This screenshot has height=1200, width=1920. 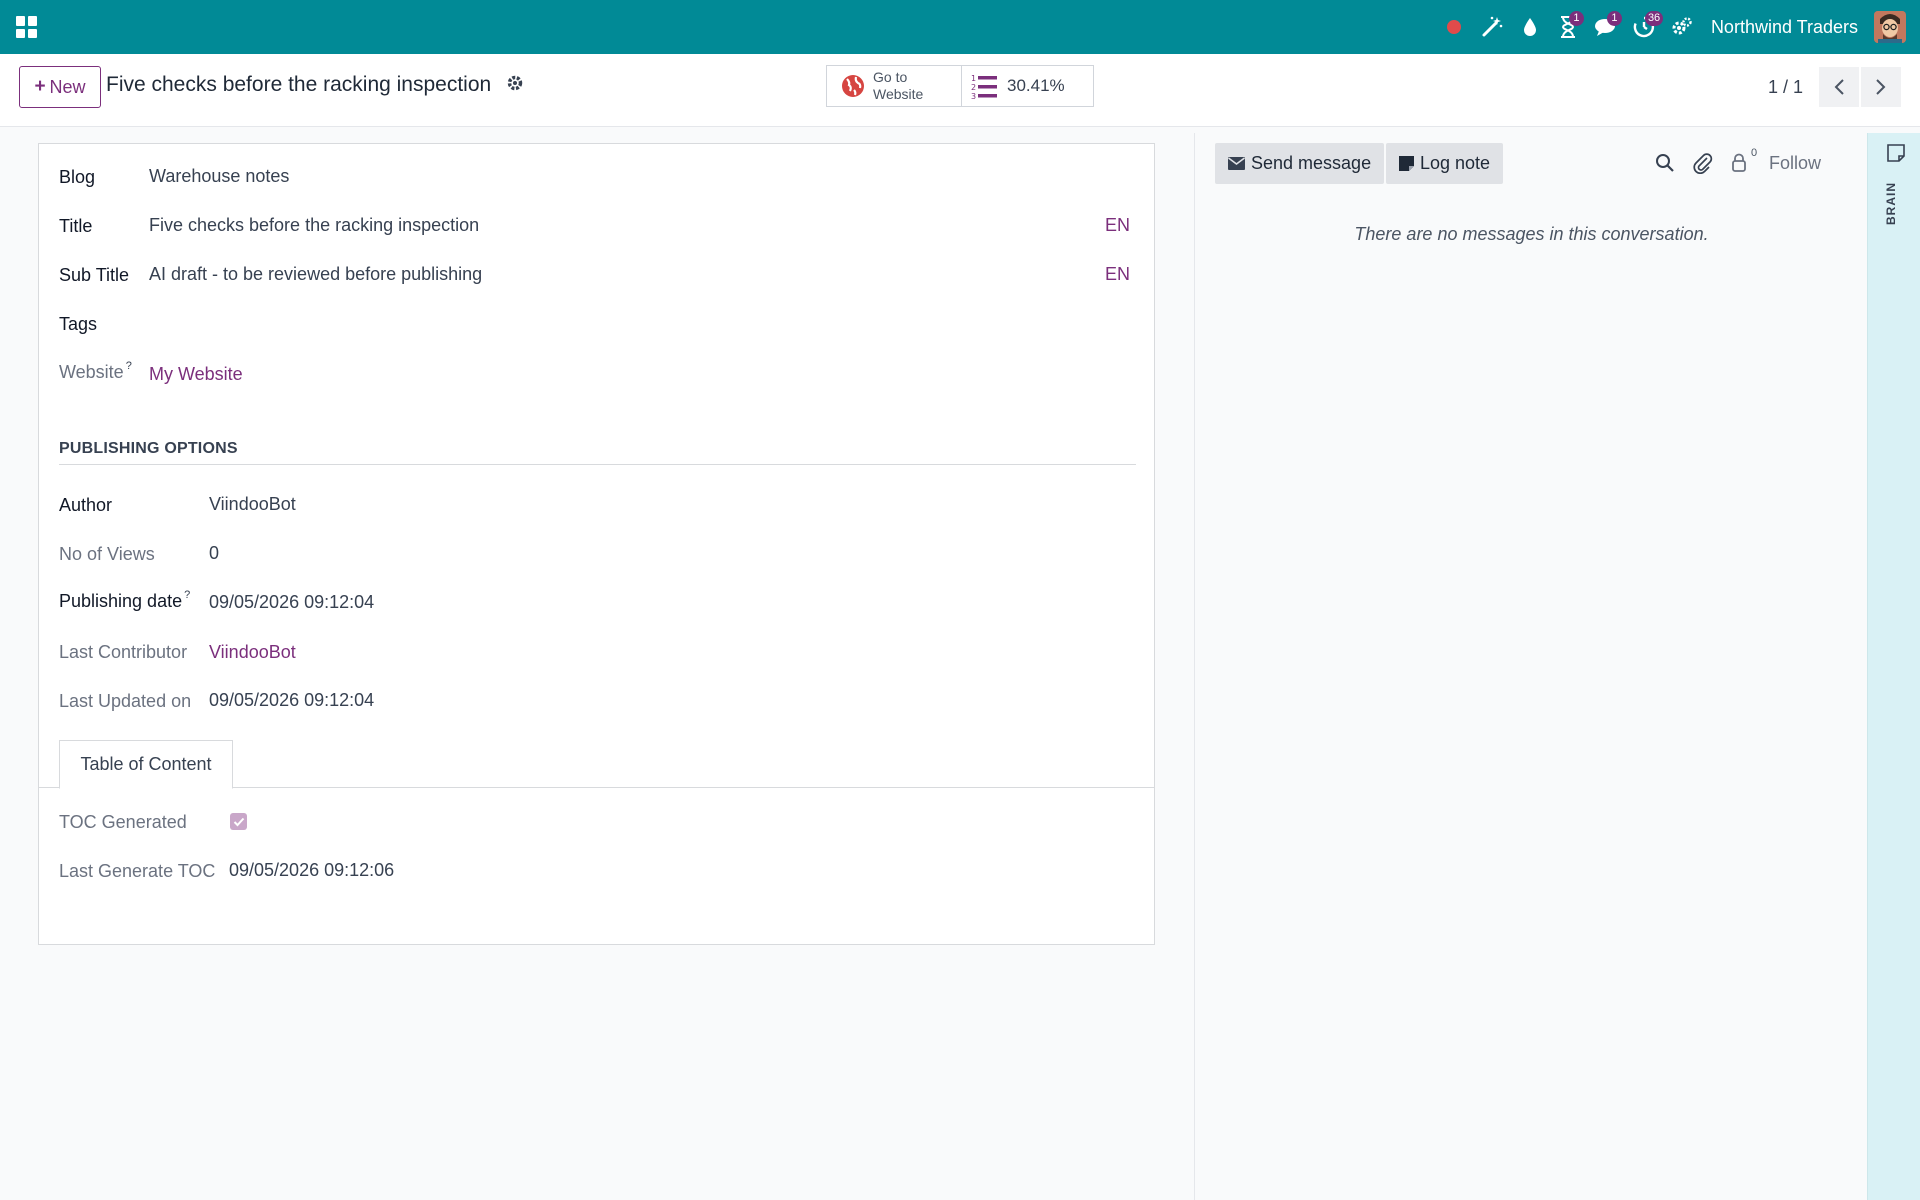 I want to click on field-row-views: No of Views, so click(x=107, y=554).